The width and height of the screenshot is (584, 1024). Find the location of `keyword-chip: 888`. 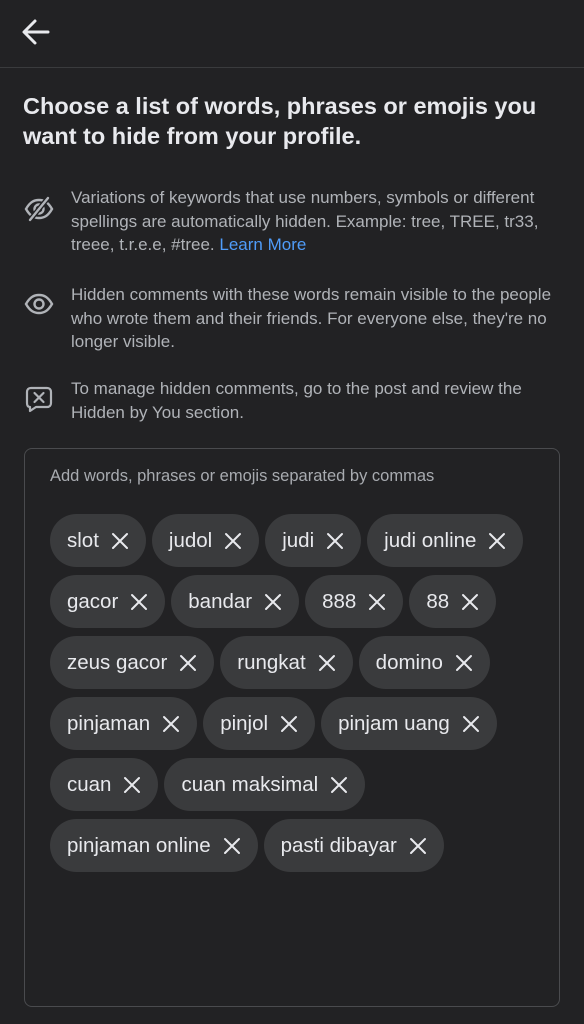

keyword-chip: 888 is located at coordinates (354, 601).